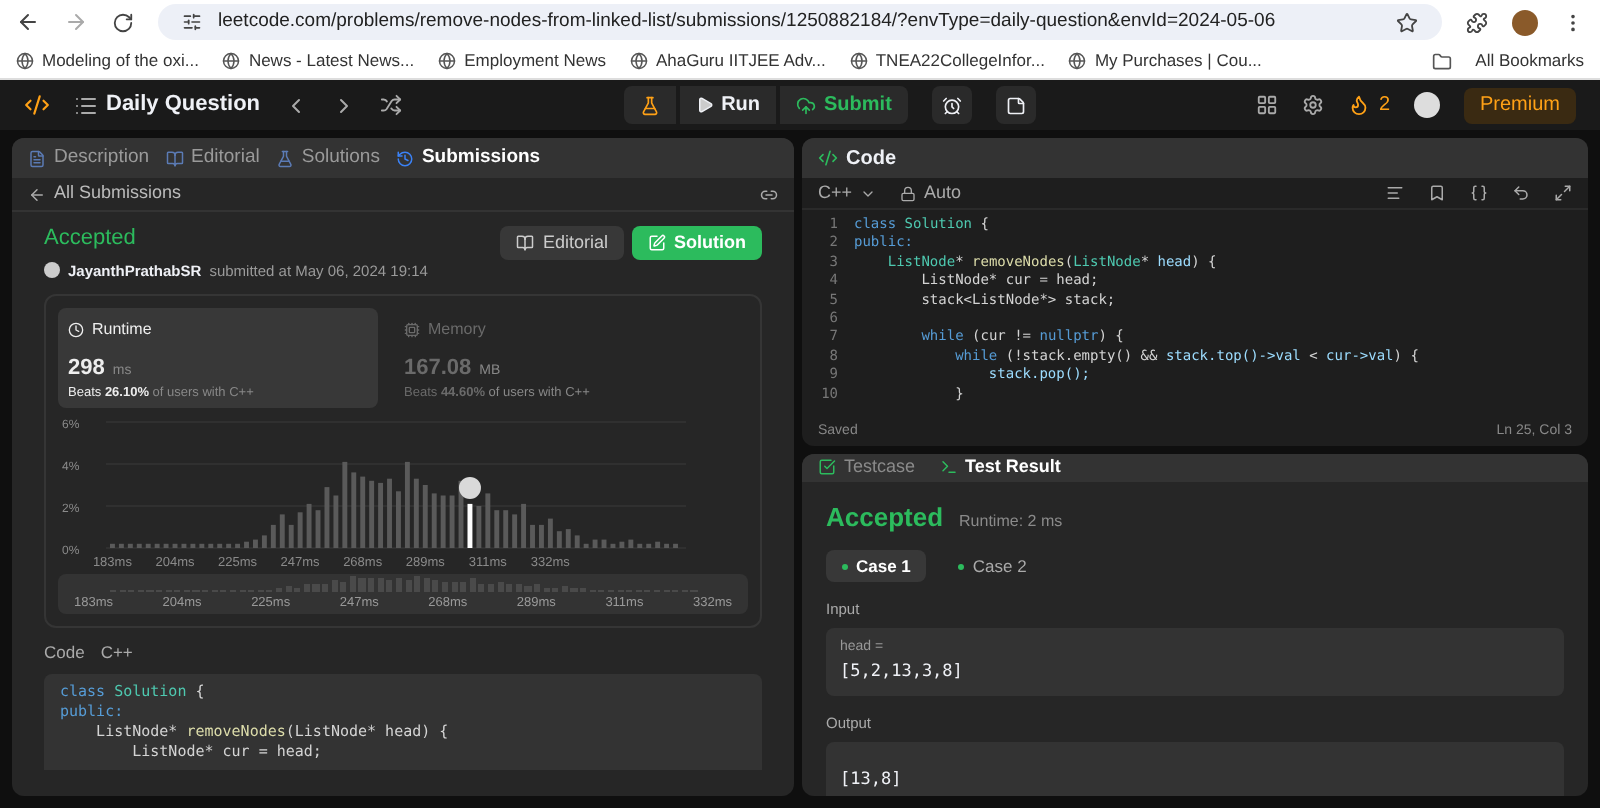  Describe the element at coordinates (183, 105) in the screenshot. I see `problem-list-title: Daily Question` at that location.